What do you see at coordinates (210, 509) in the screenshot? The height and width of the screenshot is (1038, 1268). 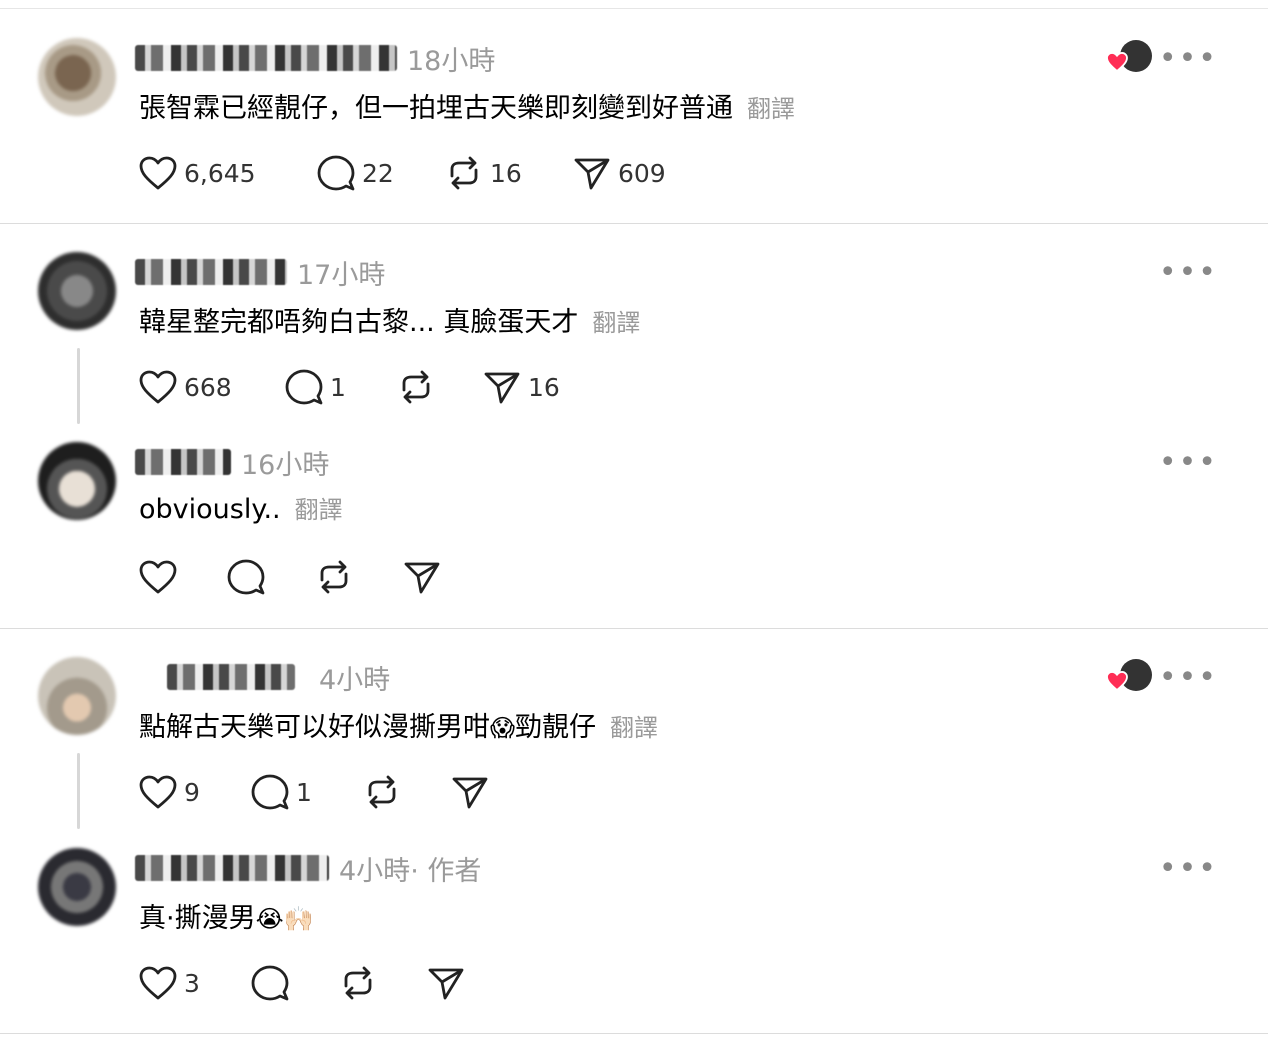 I see `comment-text: obviously..` at bounding box center [210, 509].